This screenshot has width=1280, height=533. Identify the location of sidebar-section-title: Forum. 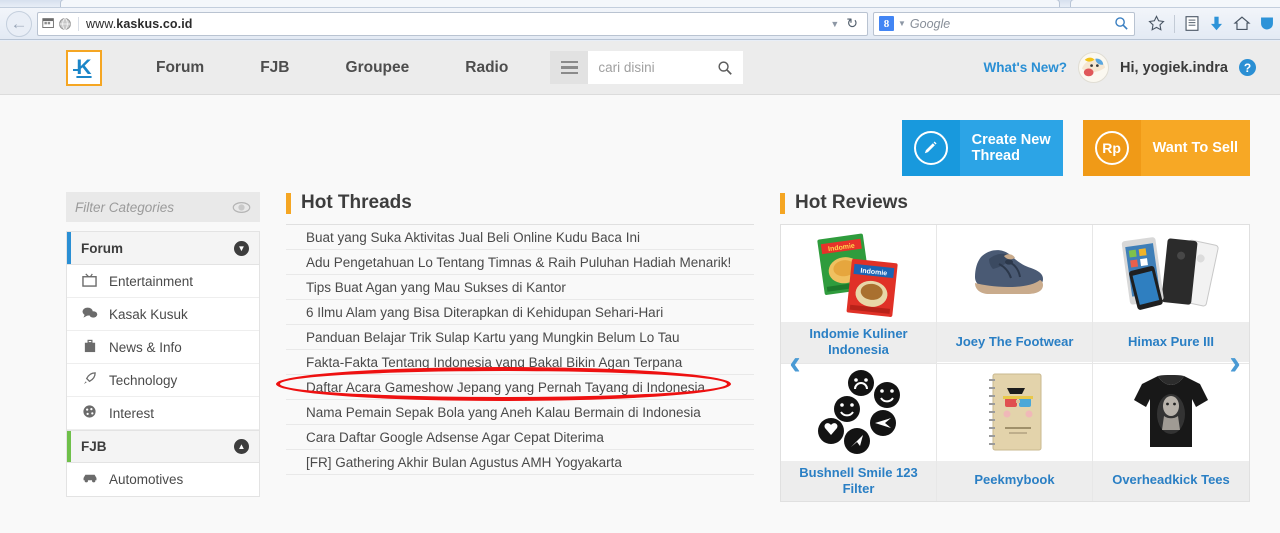
(102, 248).